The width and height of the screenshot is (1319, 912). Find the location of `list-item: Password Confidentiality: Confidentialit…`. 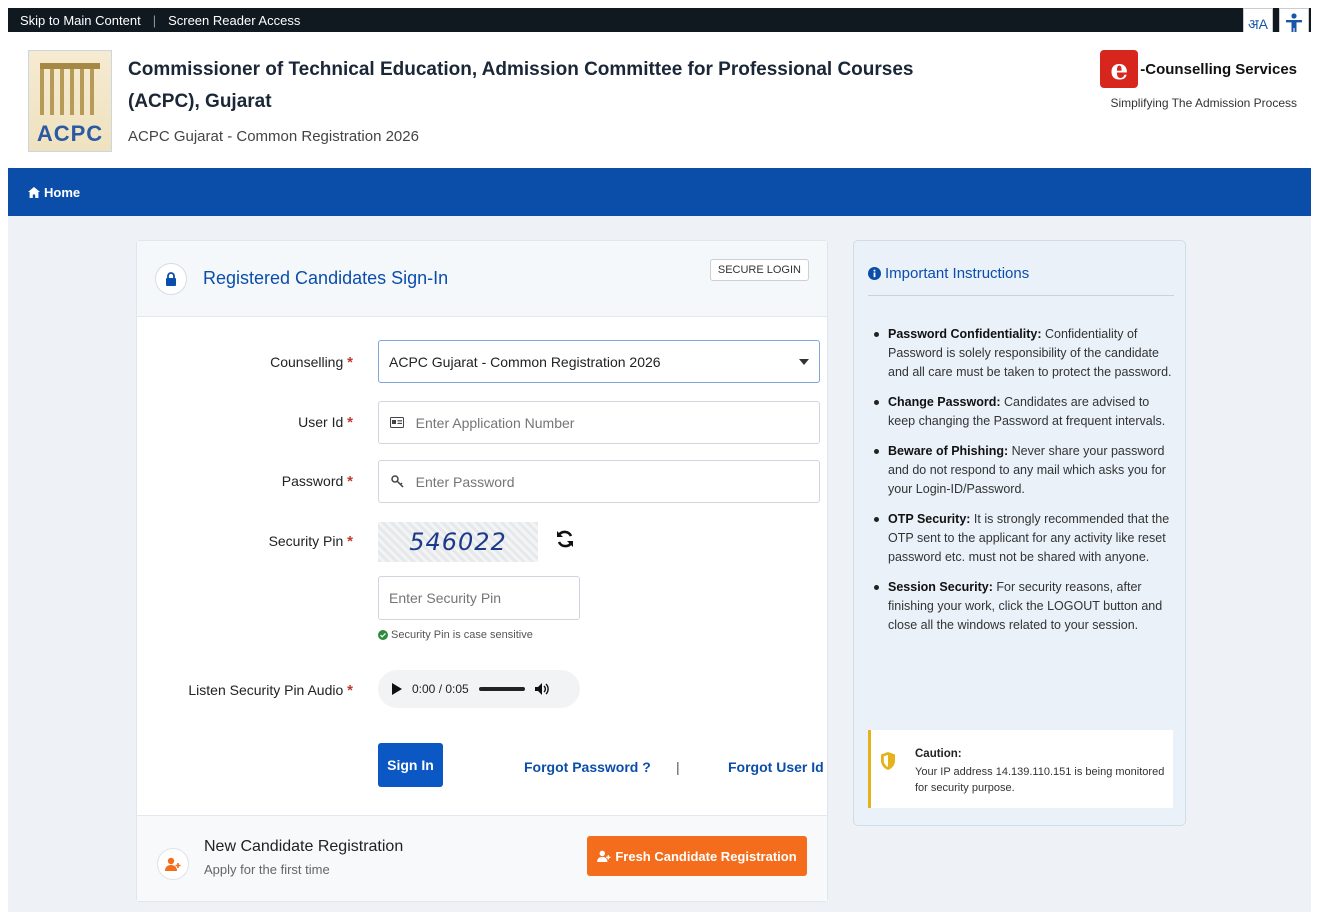

list-item: Password Confidentiality: Confidentialit… is located at coordinates (1026, 353).